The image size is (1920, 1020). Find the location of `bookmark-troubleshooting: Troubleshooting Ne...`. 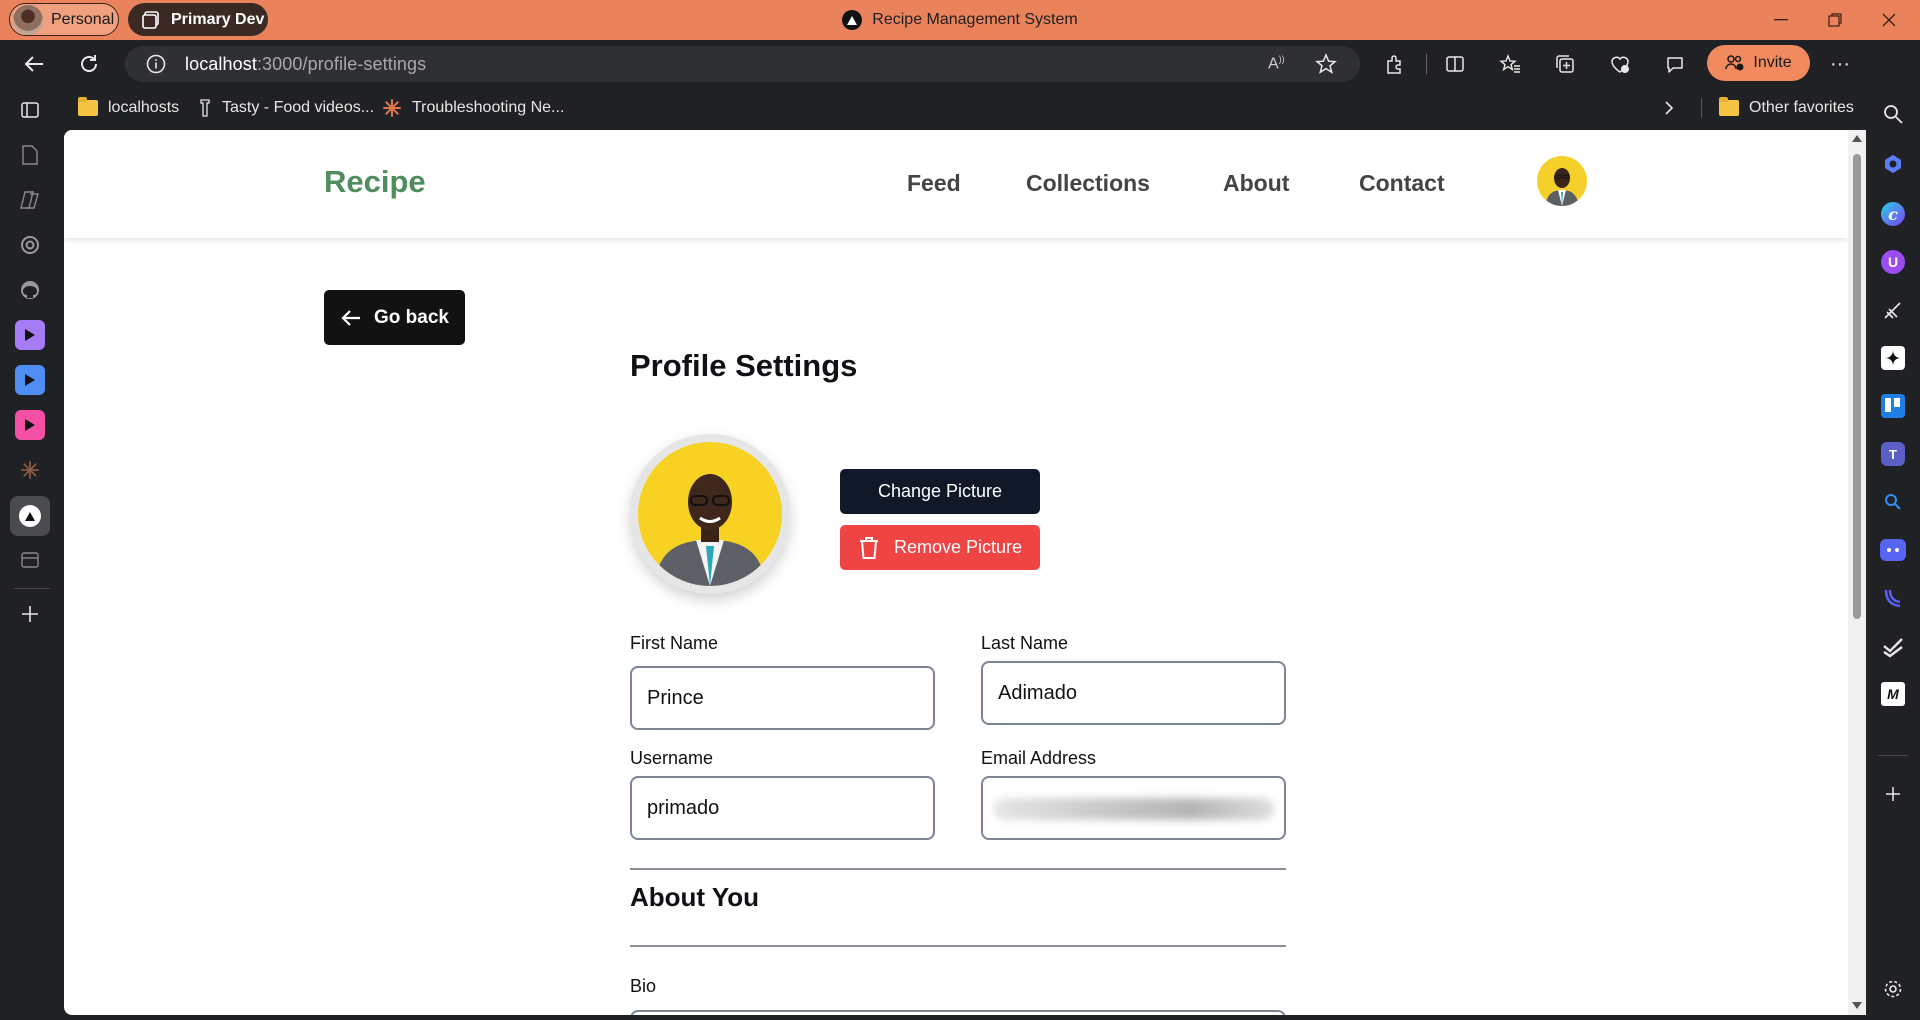

bookmark-troubleshooting: Troubleshooting Ne... is located at coordinates (473, 108).